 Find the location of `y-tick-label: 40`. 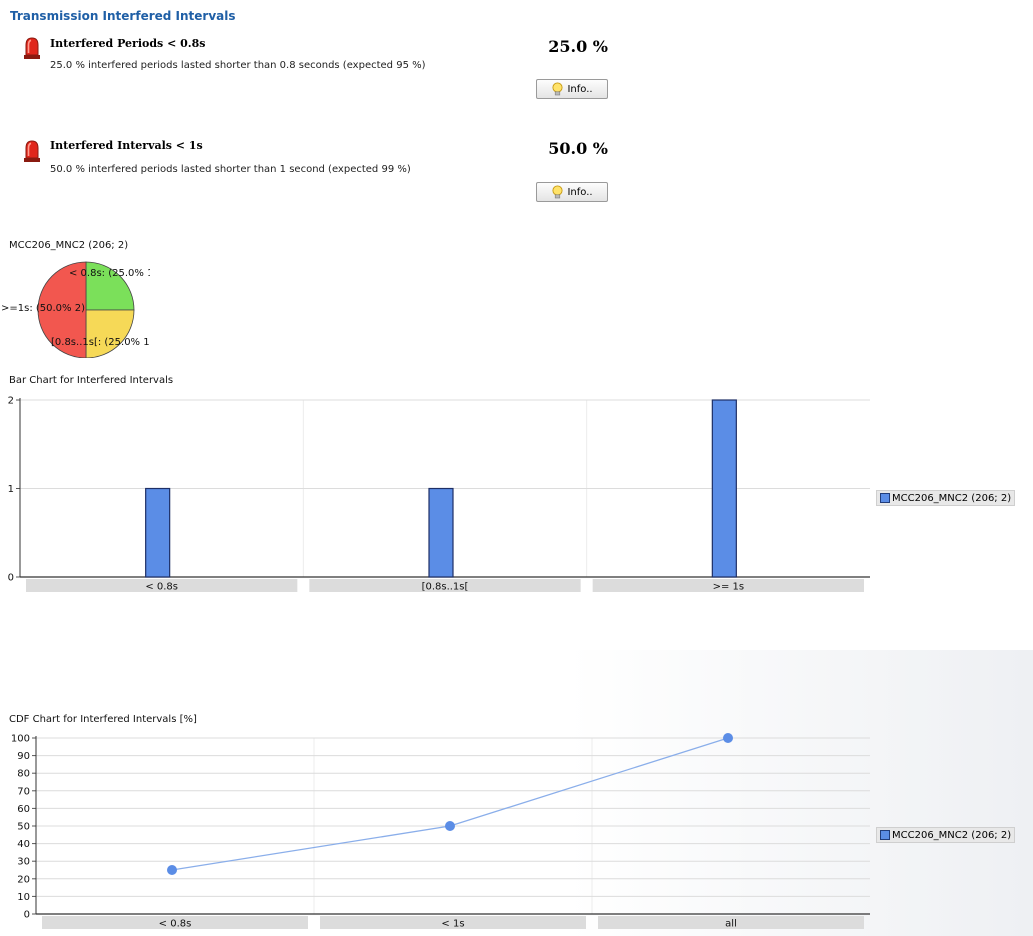

y-tick-label: 40 is located at coordinates (23, 844).